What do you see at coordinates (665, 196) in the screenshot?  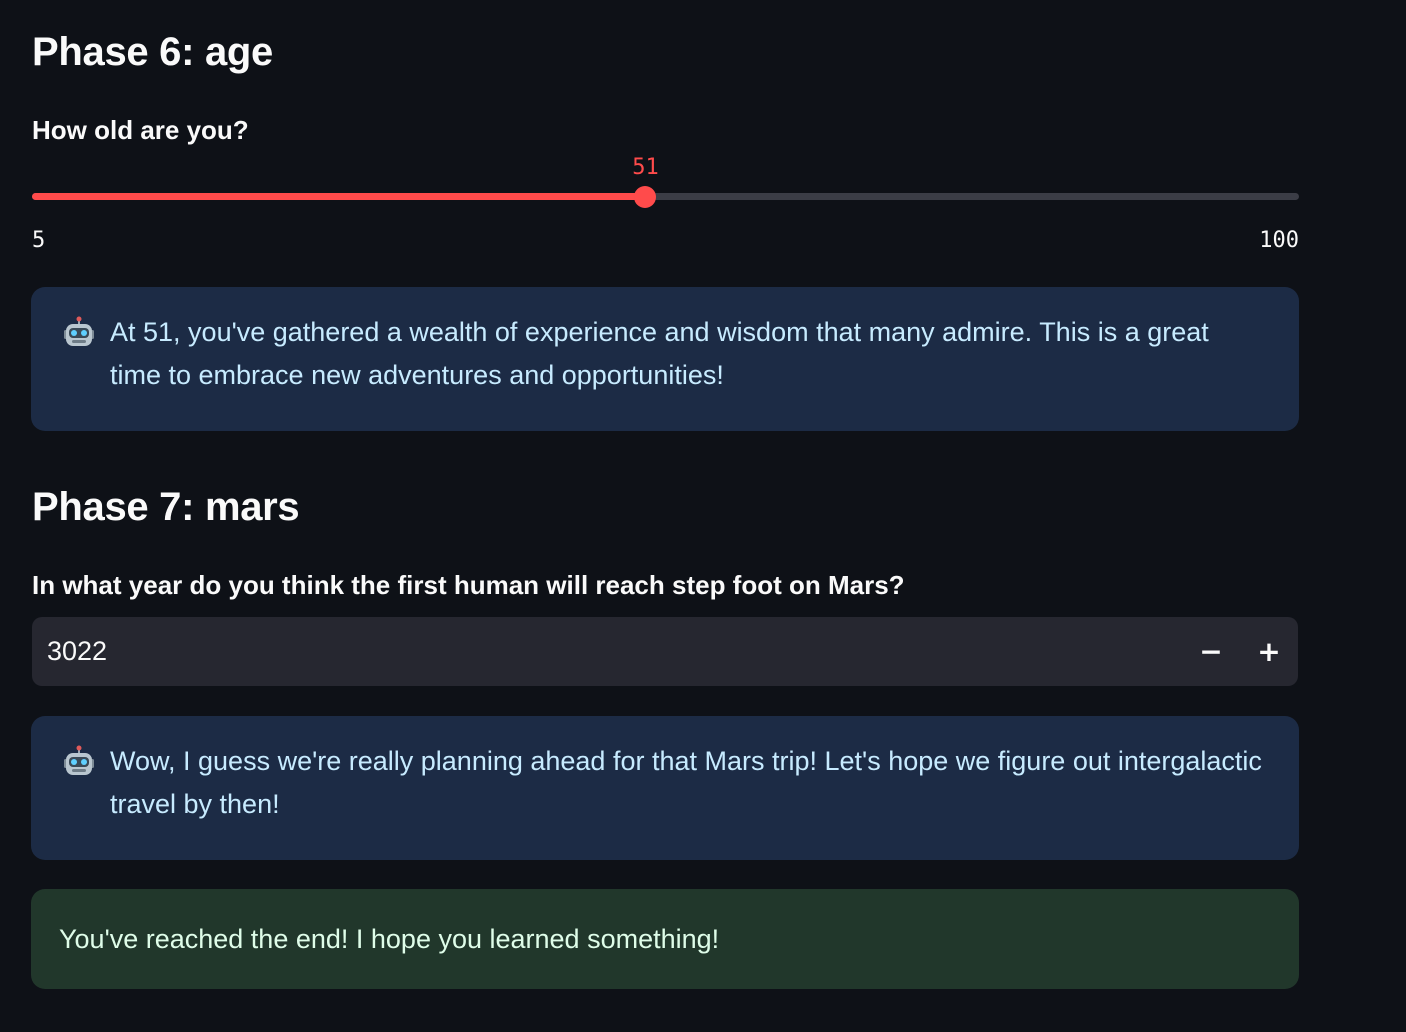 I see `slider-track` at bounding box center [665, 196].